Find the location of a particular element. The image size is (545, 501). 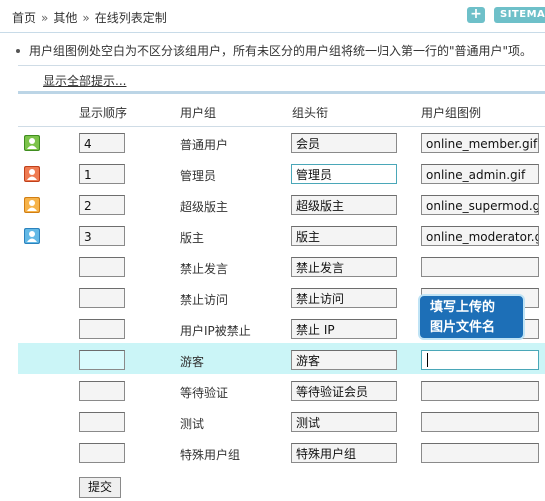

top-bar: 首页 » 其他 » 在线列表定制 + SITEMAP is located at coordinates (272, 16).